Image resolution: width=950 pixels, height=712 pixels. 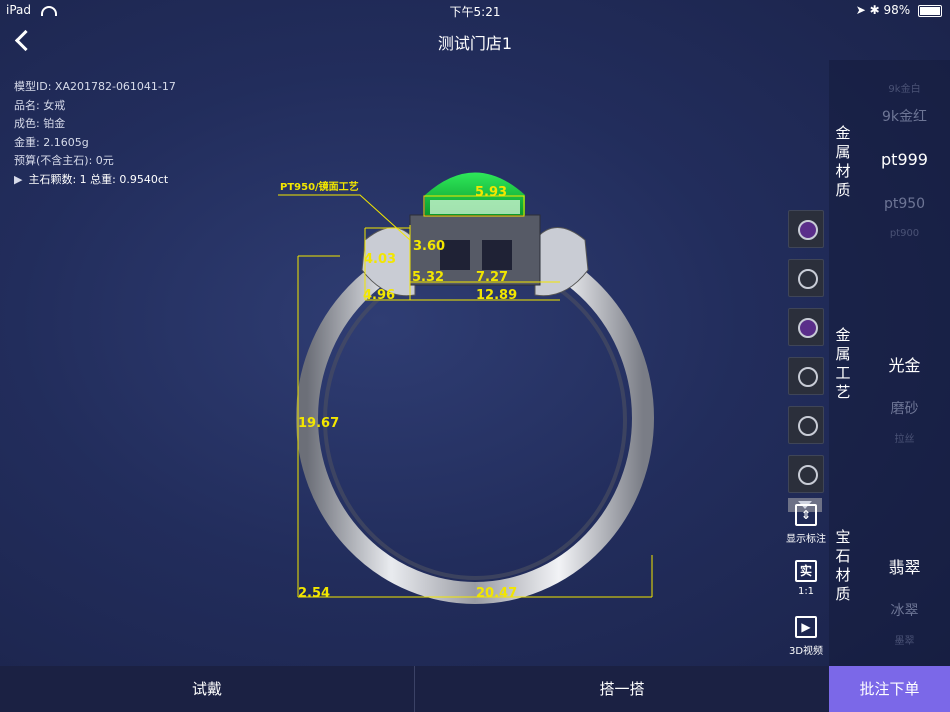 What do you see at coordinates (843, 161) in the screenshot?
I see `metal-material-title: 金属材质` at bounding box center [843, 161].